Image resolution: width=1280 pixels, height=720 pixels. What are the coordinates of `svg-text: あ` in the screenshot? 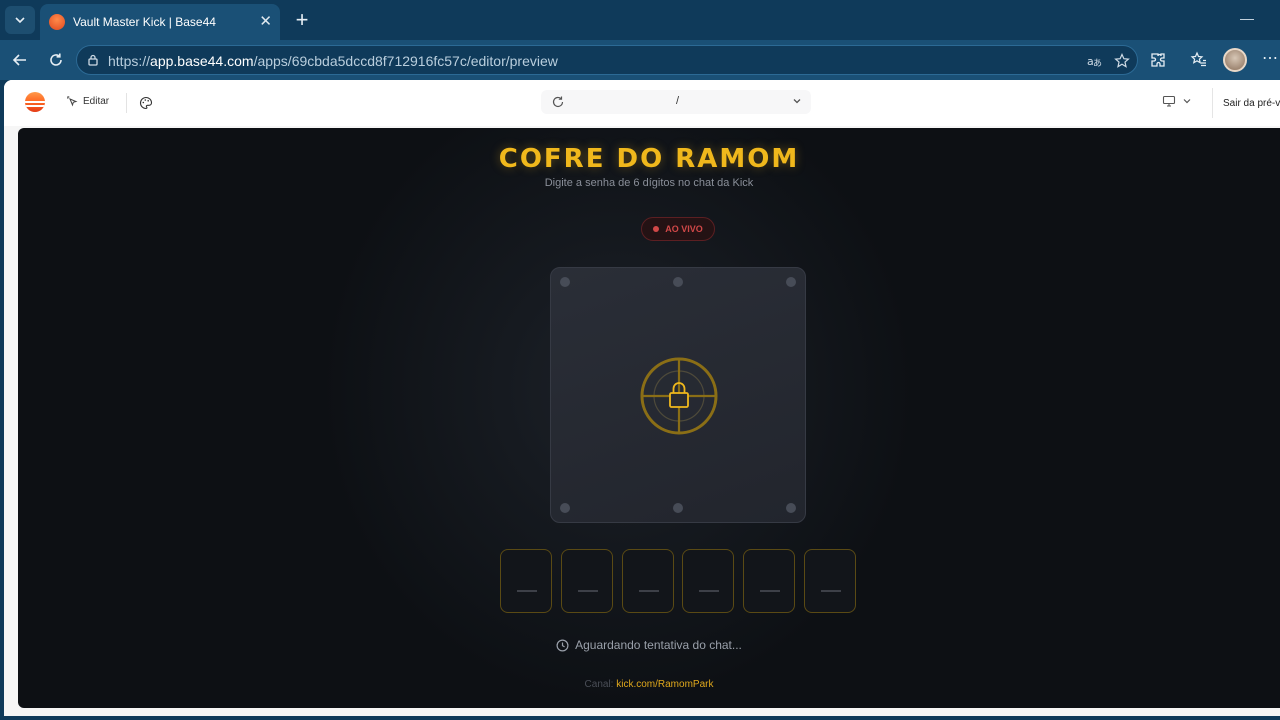 It's located at (1097, 63).